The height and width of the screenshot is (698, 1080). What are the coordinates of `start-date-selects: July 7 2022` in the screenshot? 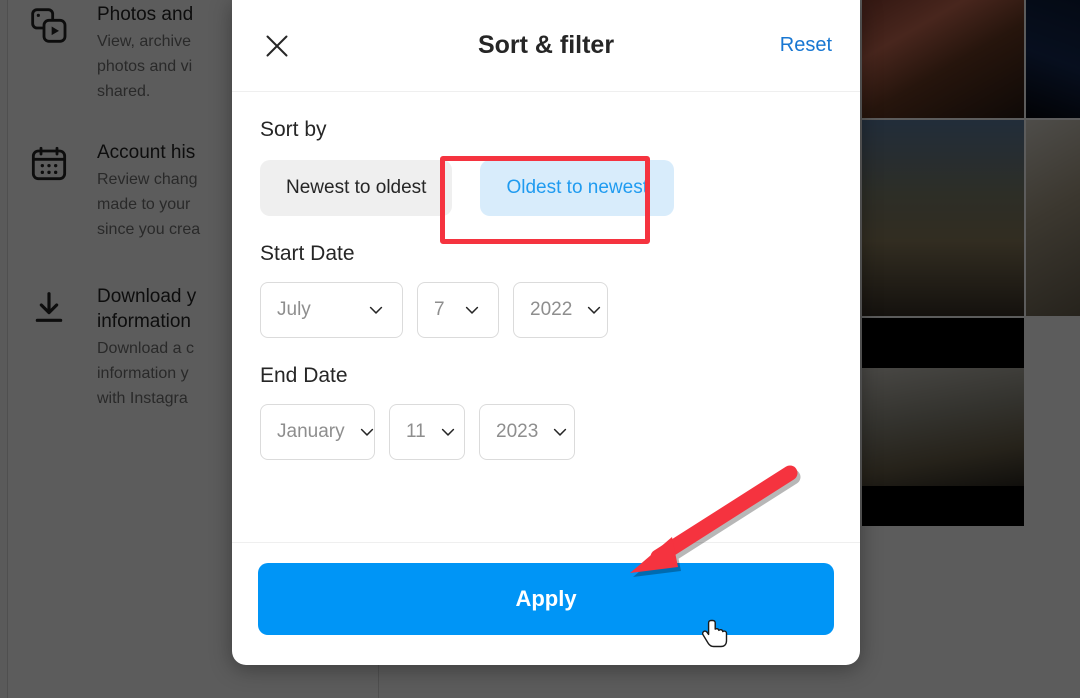 It's located at (546, 310).